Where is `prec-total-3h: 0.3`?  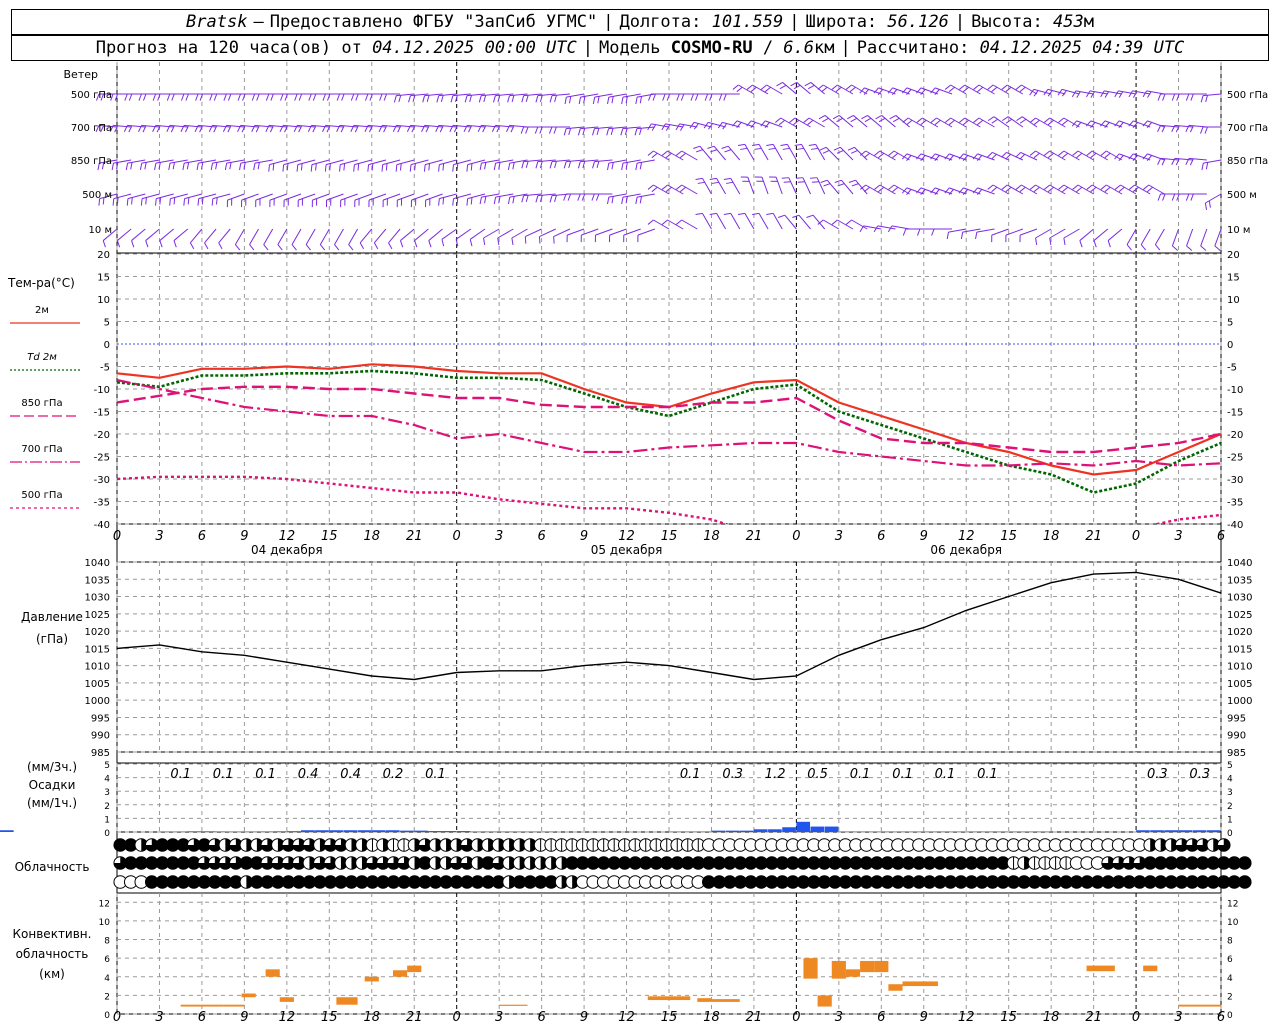 prec-total-3h: 0.3 is located at coordinates (732, 774).